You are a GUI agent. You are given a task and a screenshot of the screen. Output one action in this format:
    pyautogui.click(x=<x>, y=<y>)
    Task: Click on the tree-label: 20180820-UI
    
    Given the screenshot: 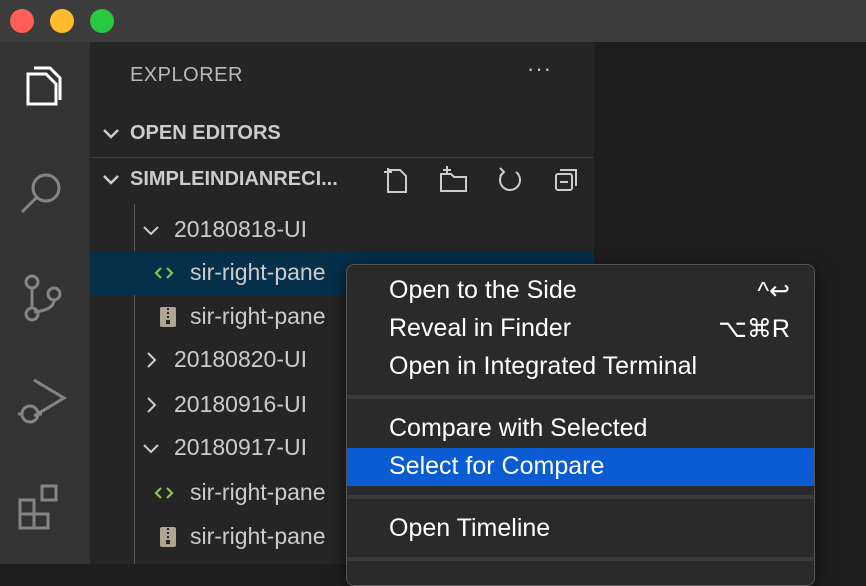 What is the action you would take?
    pyautogui.click(x=240, y=359)
    